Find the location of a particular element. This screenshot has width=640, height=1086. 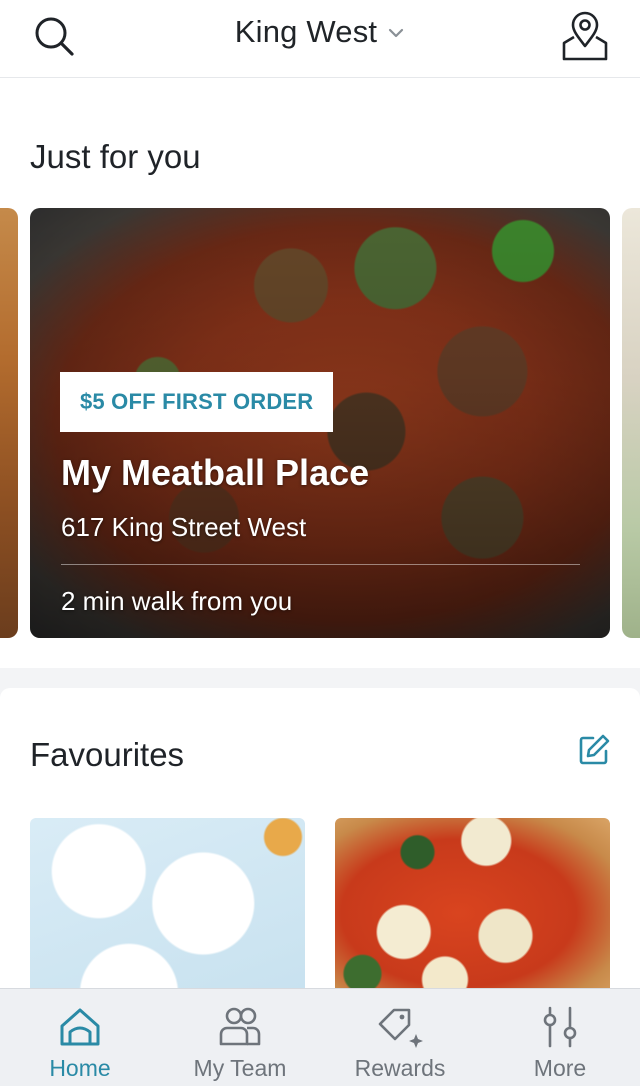

nav-label-home: Home is located at coordinates (80, 1068).